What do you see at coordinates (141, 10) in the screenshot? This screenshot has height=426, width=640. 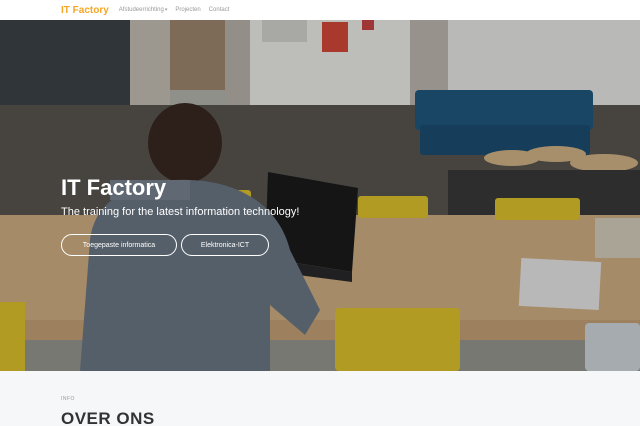 I see `nav-item-label: Afstudeerrichting` at bounding box center [141, 10].